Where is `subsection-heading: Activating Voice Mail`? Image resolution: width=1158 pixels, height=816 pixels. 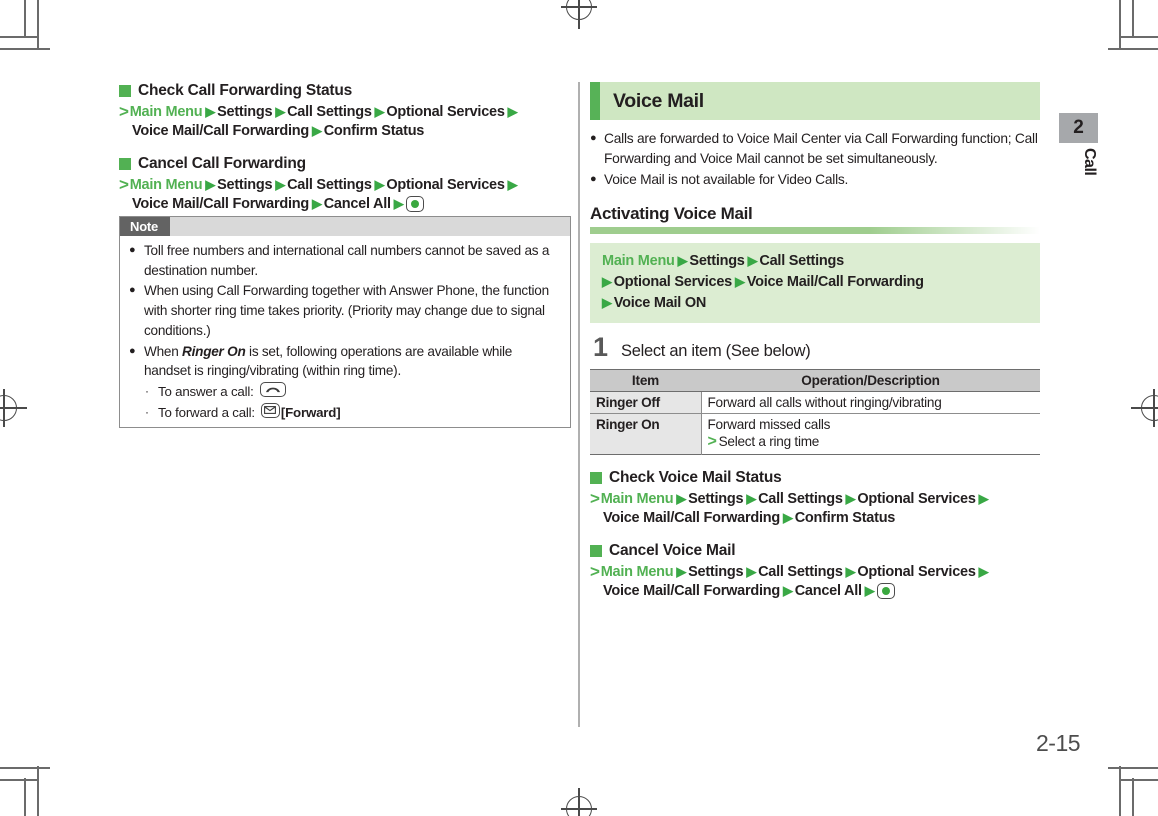
subsection-heading: Activating Voice Mail is located at coordinates (671, 213).